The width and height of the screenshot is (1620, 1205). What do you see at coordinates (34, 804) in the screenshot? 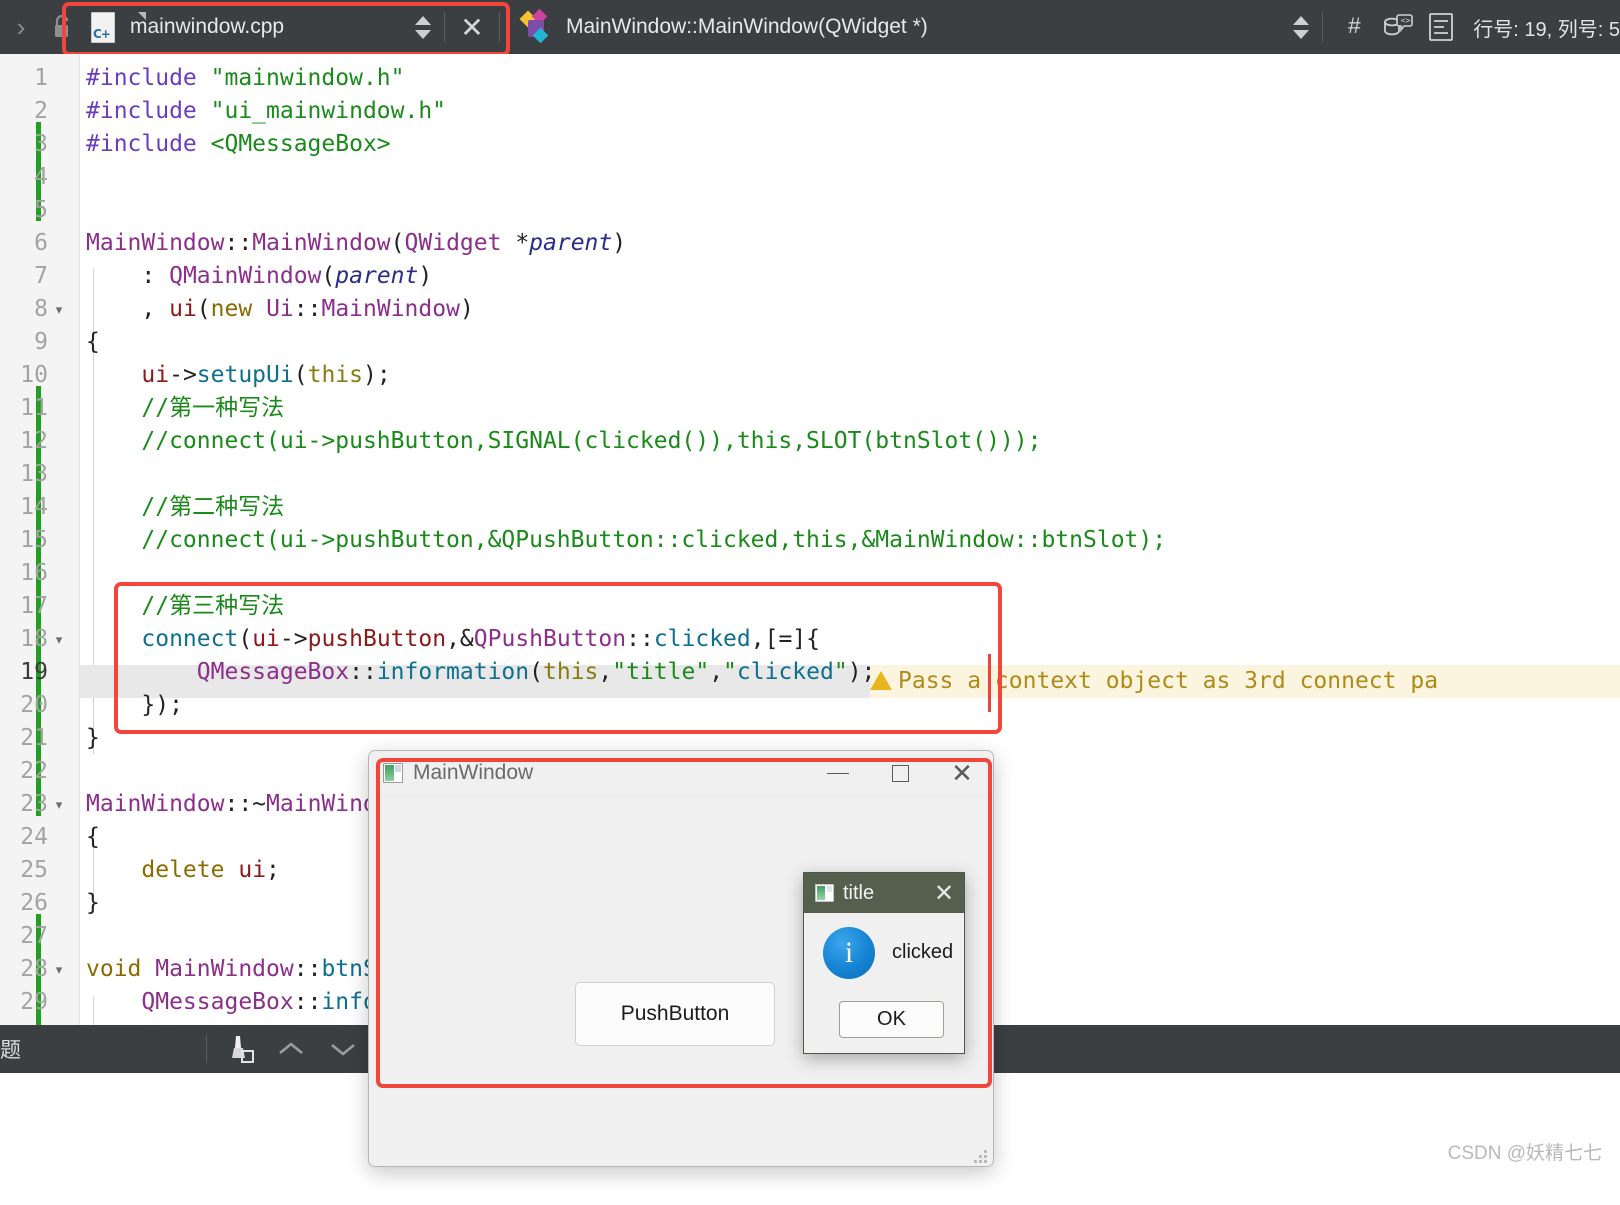
I see `line-number: 23` at bounding box center [34, 804].